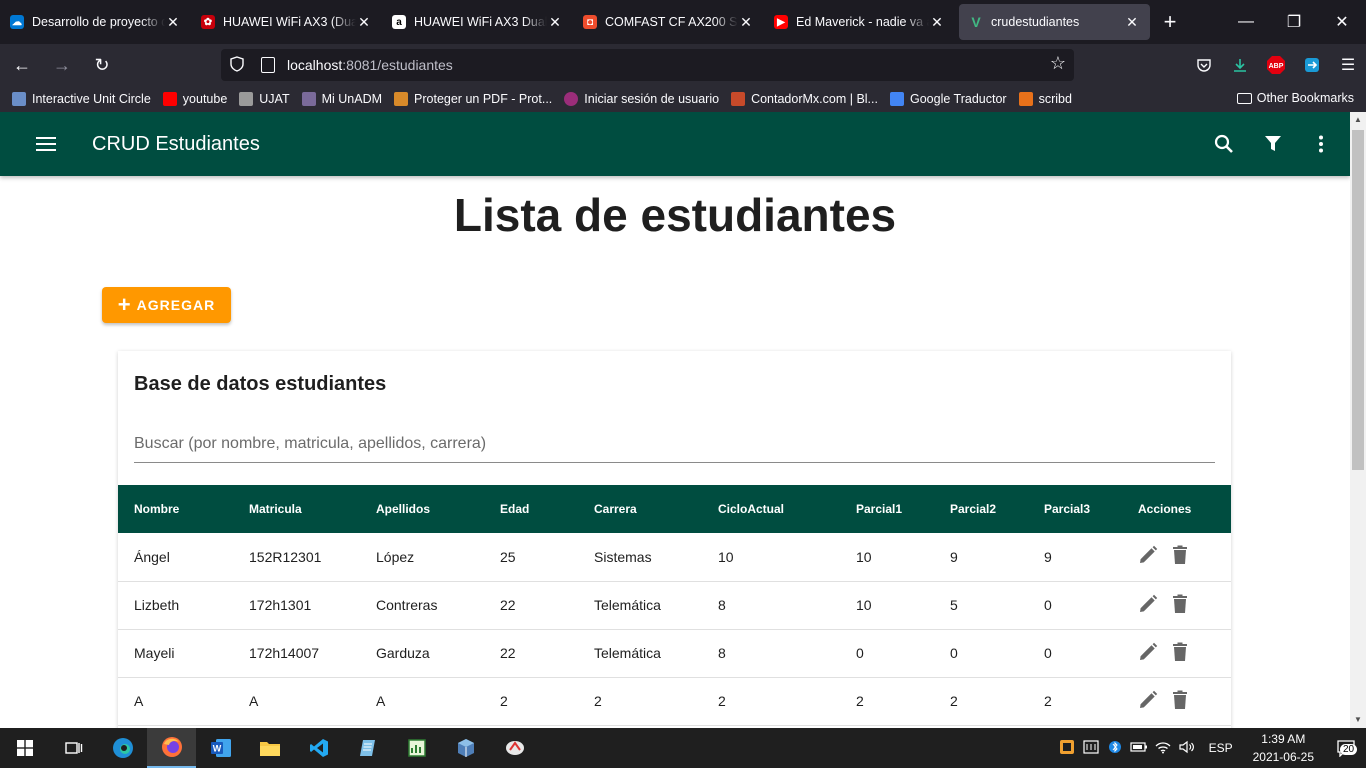  I want to click on column-header: Apellidos, so click(422, 509).